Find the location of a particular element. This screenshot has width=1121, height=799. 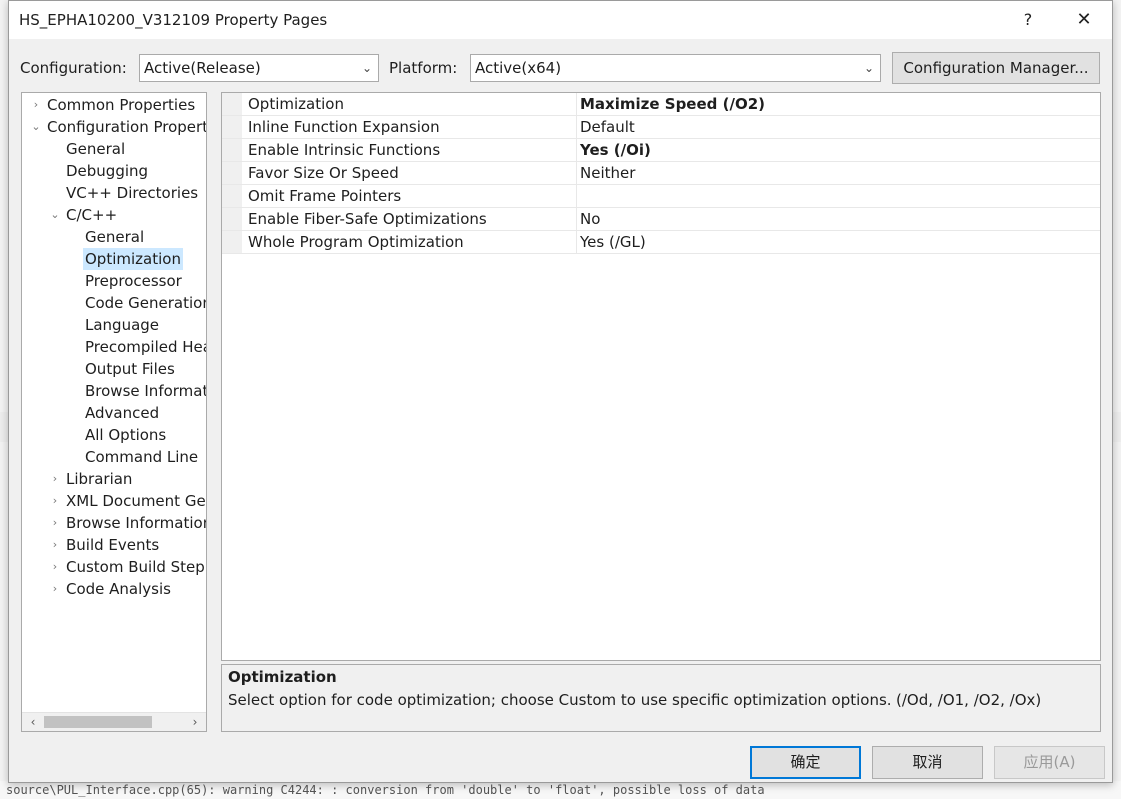

property-value: Maximize Speed (/O2) is located at coordinates (672, 104).